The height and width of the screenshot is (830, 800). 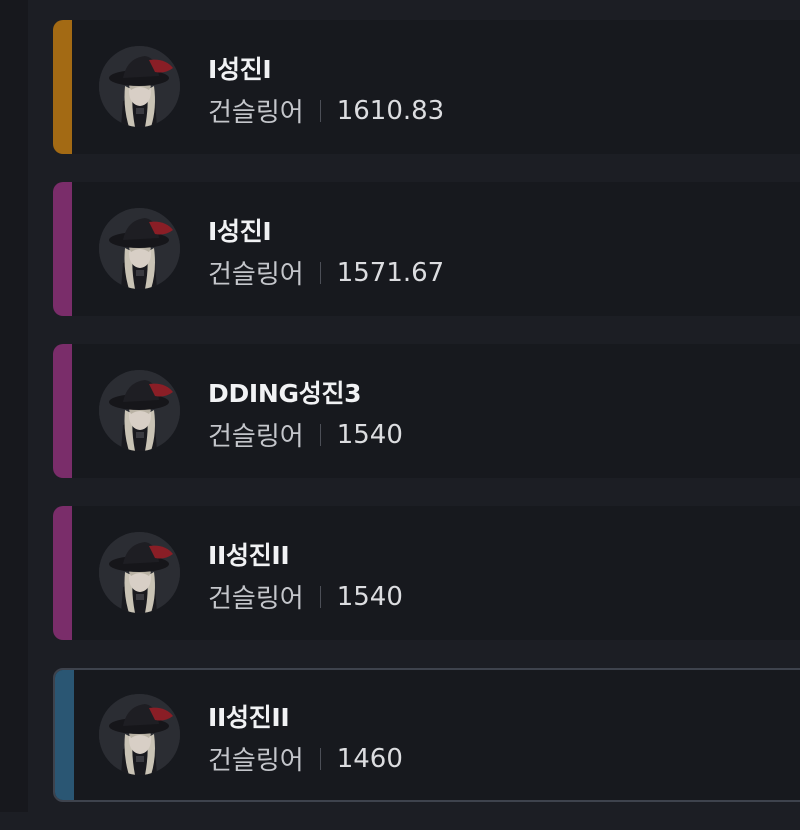 What do you see at coordinates (390, 272) in the screenshot?
I see `item-level: 1571.67` at bounding box center [390, 272].